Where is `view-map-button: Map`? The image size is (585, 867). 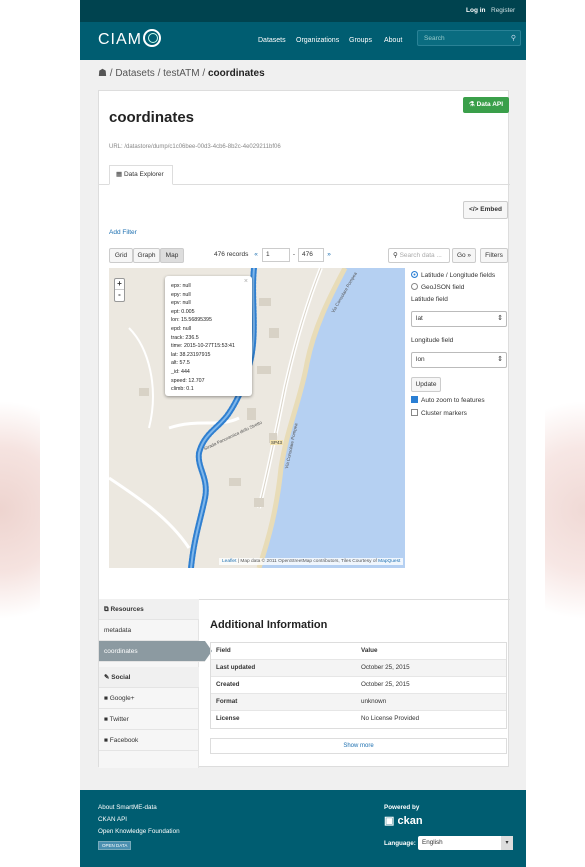 view-map-button: Map is located at coordinates (172, 255).